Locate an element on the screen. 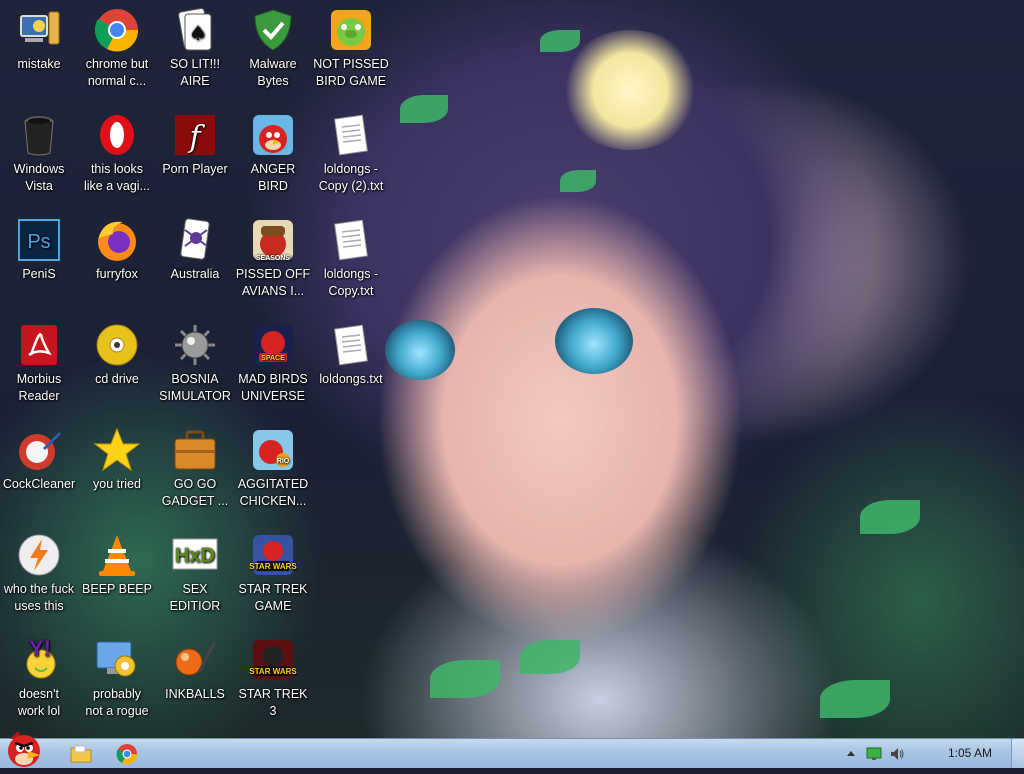 The width and height of the screenshot is (1024, 774). desktop-icon-label: doesn't work lol is located at coordinates (39, 702).